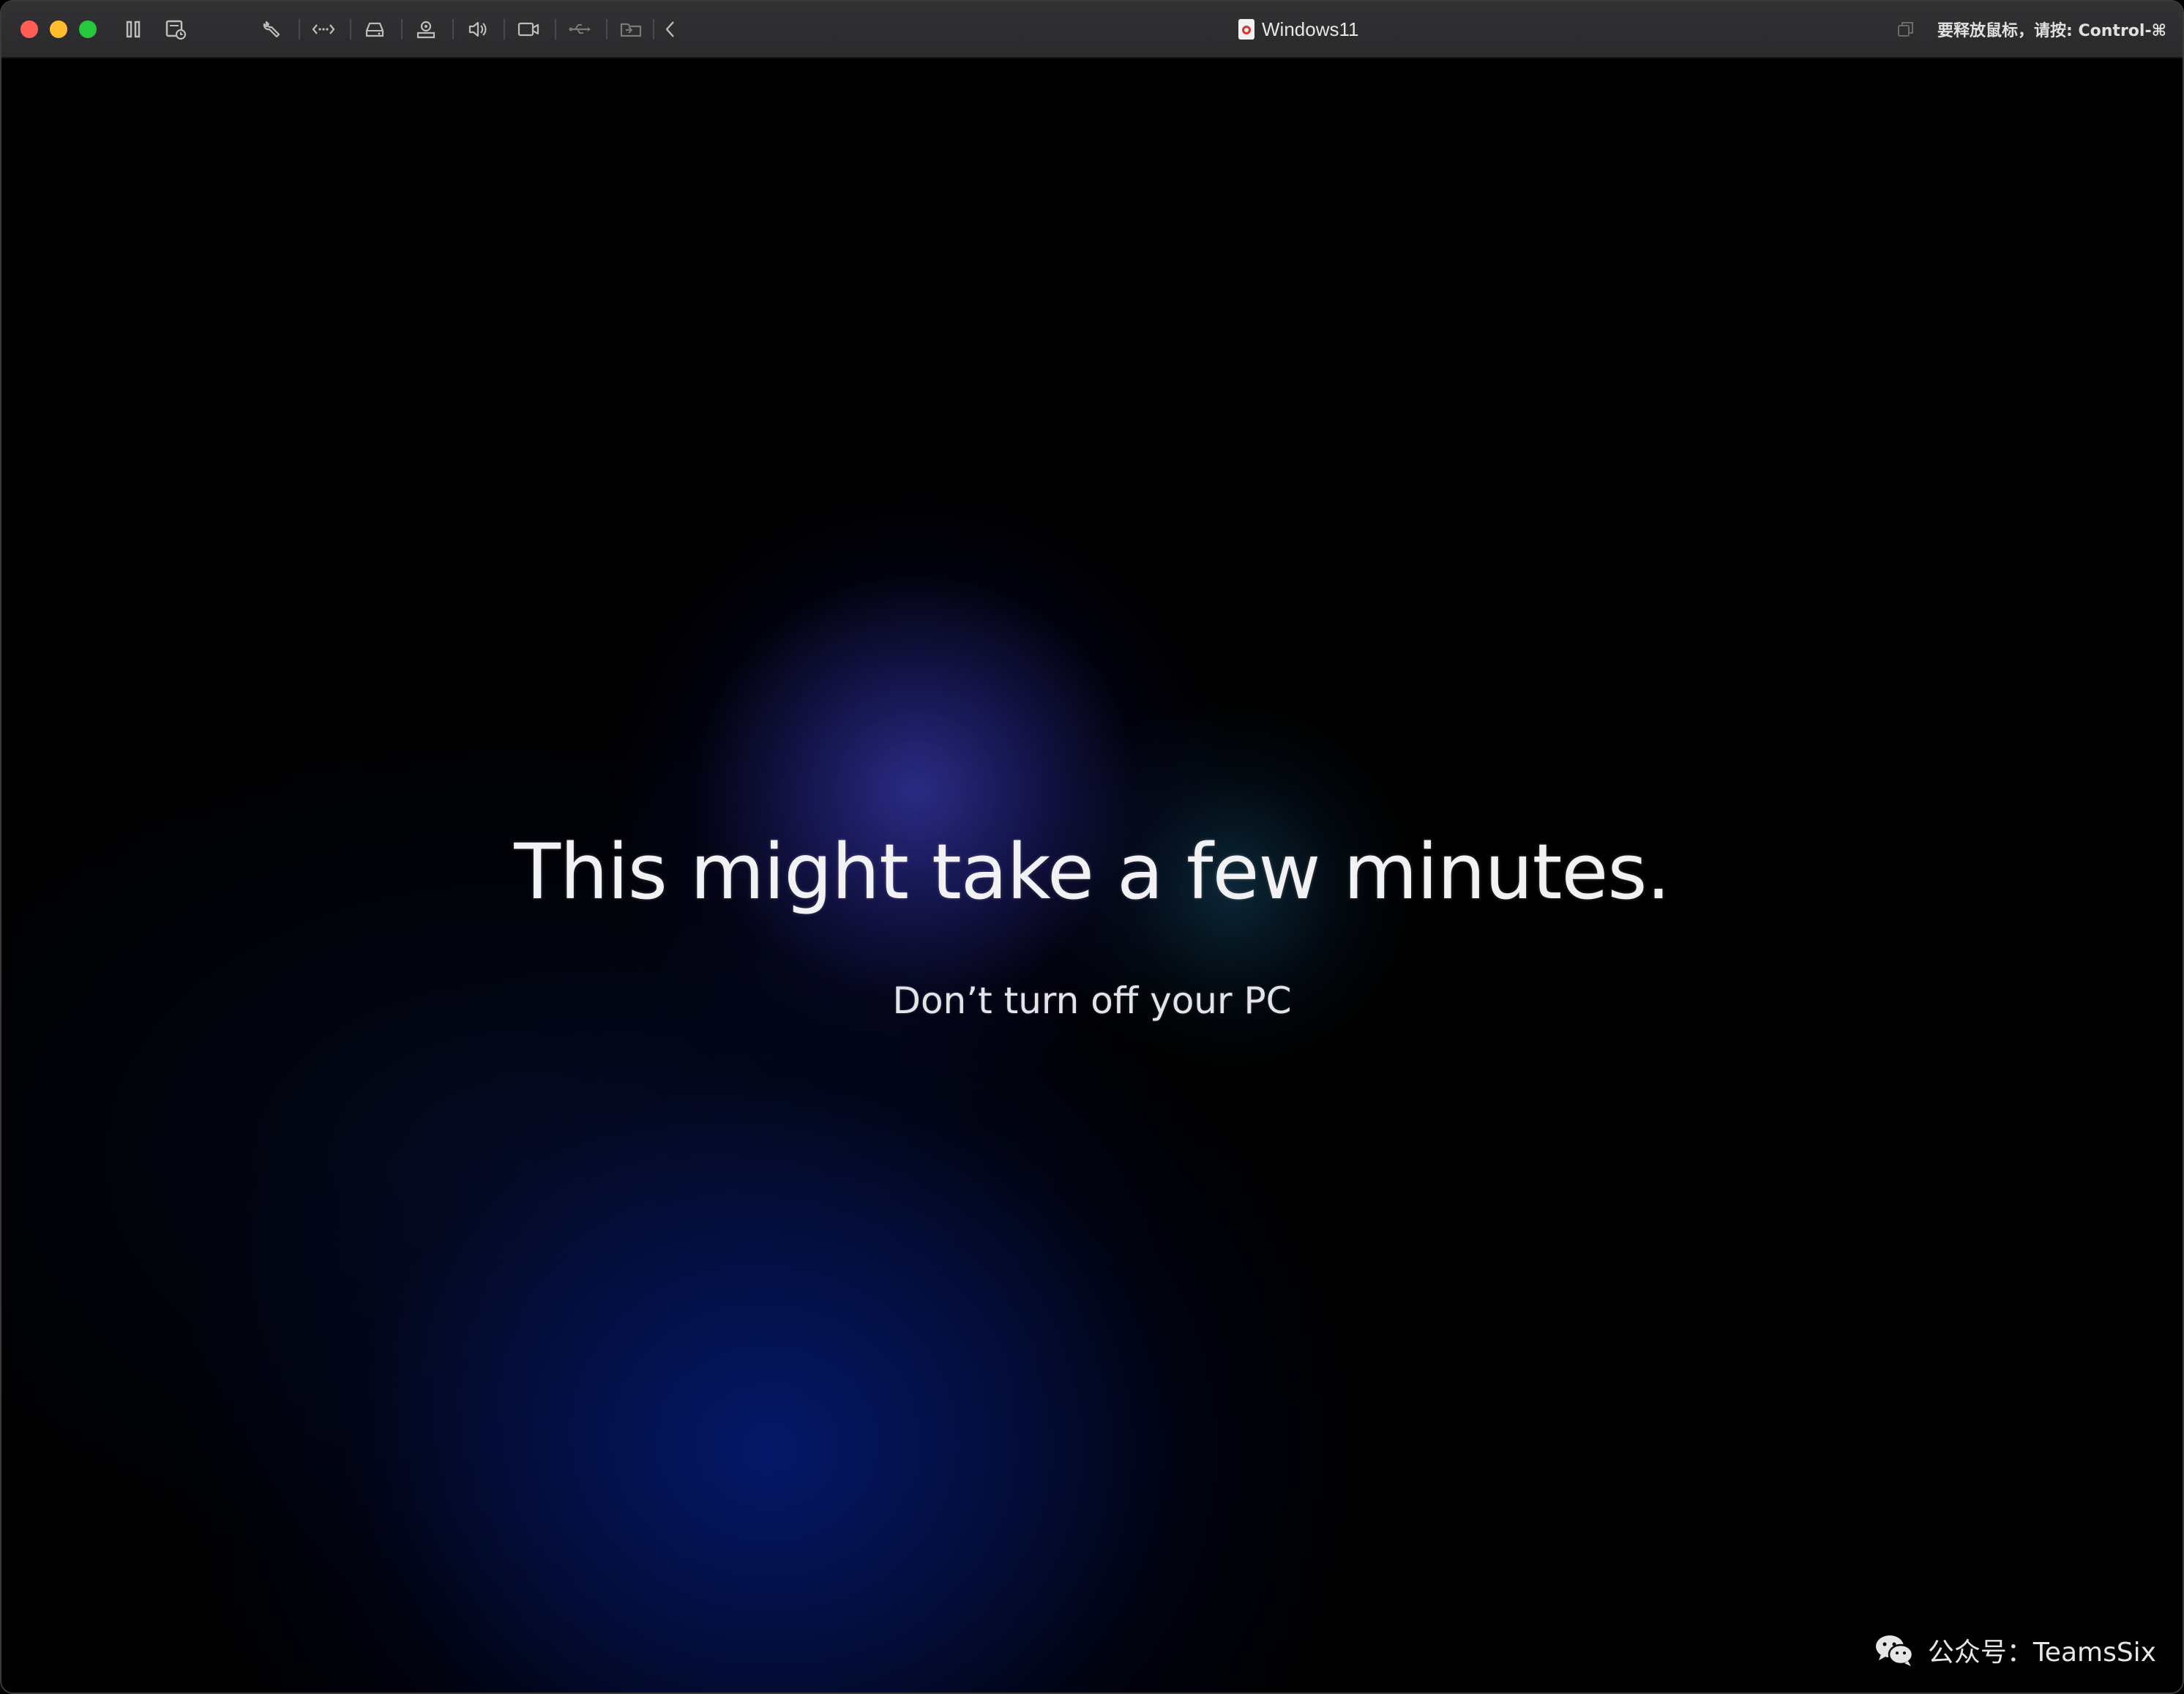 This screenshot has width=2184, height=1694. Describe the element at coordinates (272, 29) in the screenshot. I see `wrench-icon` at that location.